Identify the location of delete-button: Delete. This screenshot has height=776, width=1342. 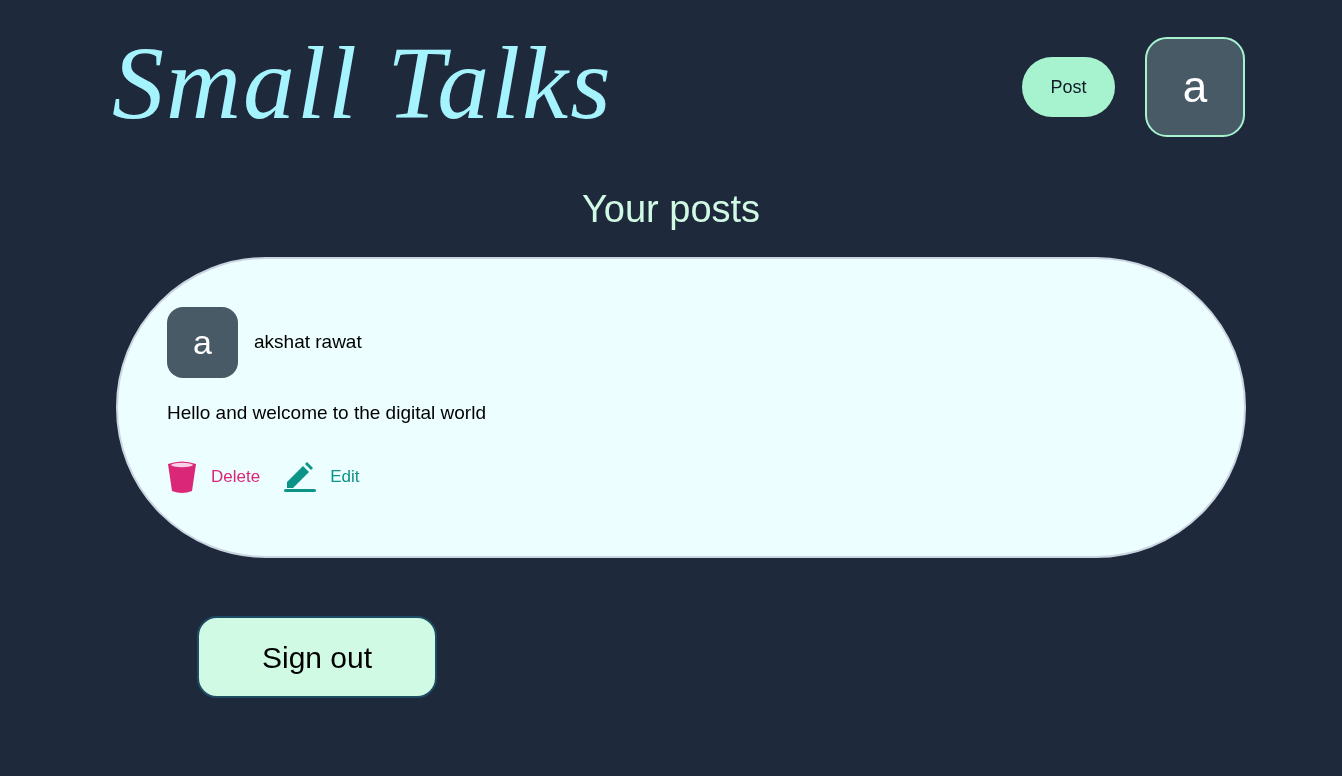
(214, 477).